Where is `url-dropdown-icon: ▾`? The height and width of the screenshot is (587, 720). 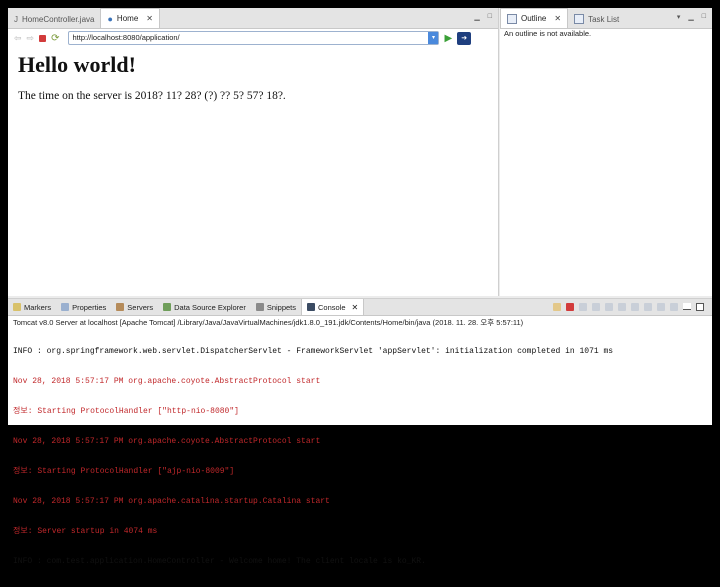
url-dropdown-icon: ▾ is located at coordinates (433, 38).